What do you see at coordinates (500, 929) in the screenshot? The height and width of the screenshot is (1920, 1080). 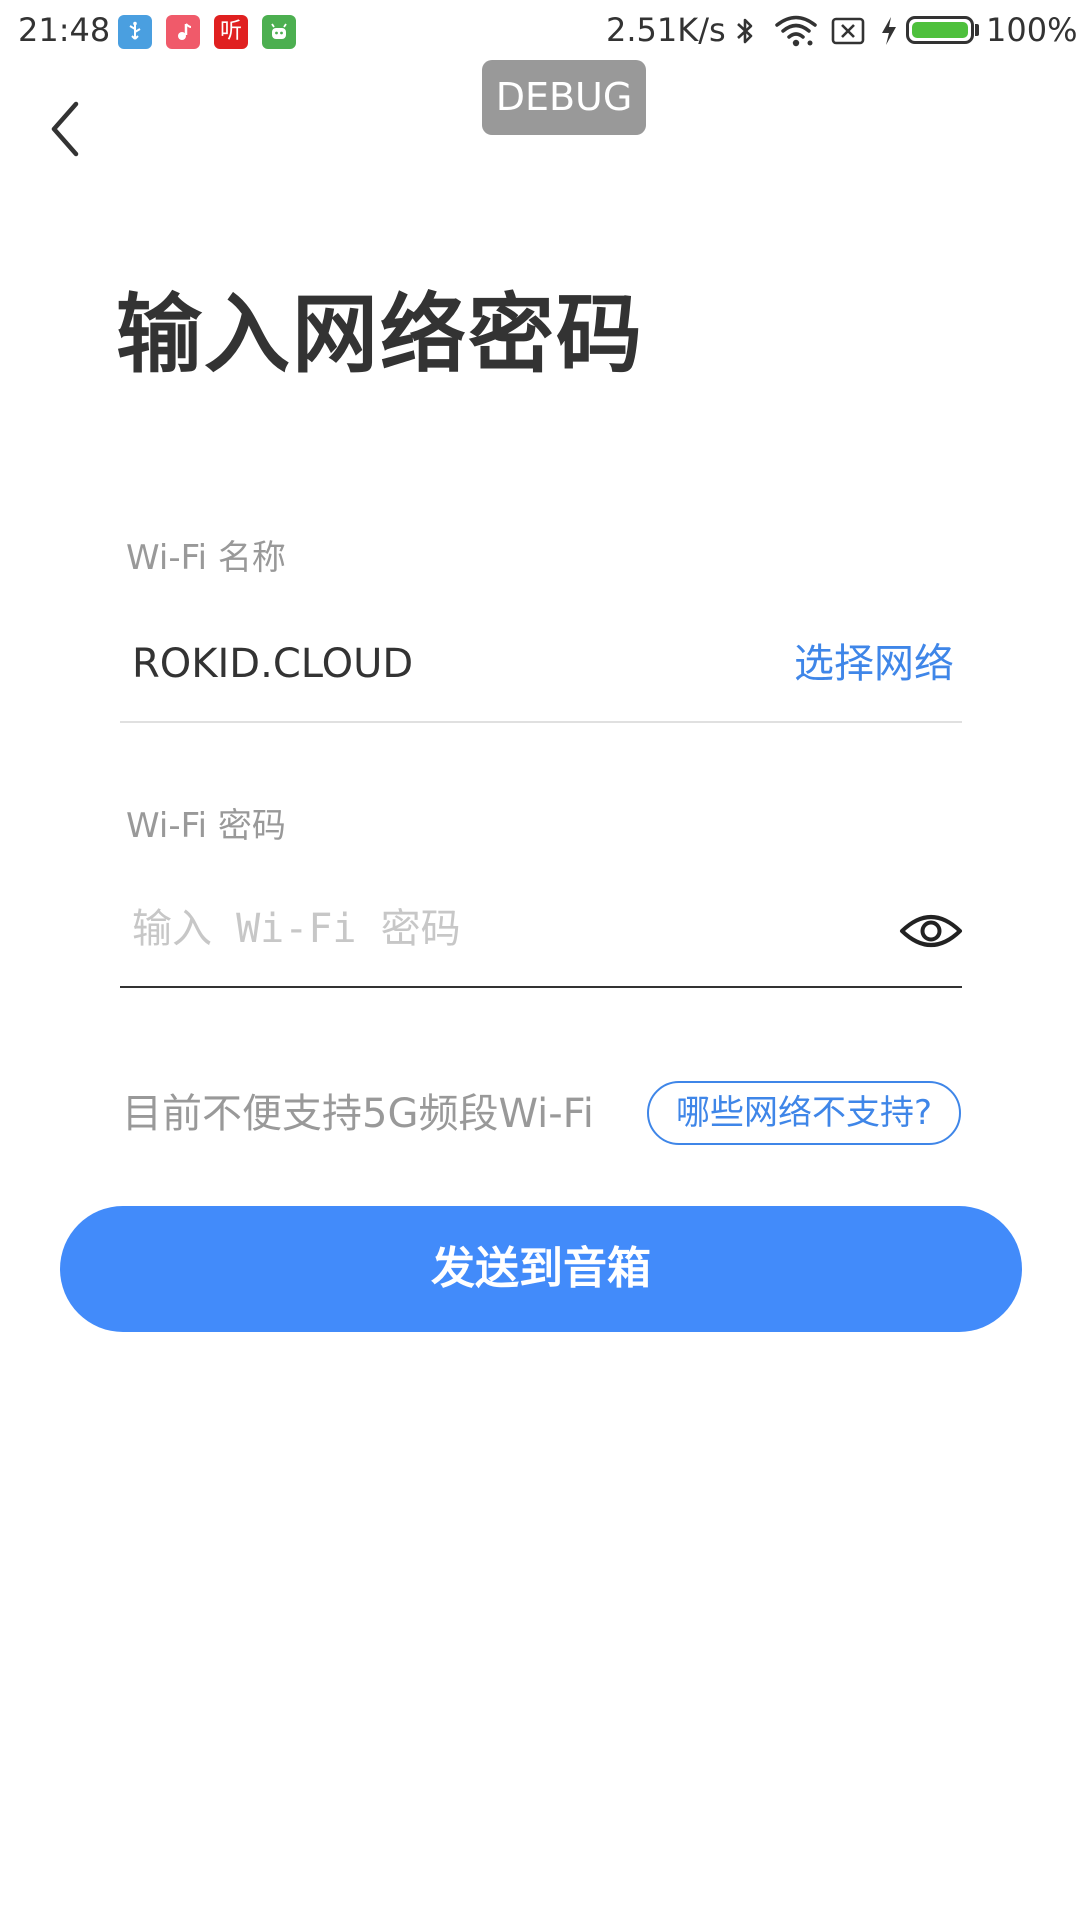 I see `password-input` at bounding box center [500, 929].